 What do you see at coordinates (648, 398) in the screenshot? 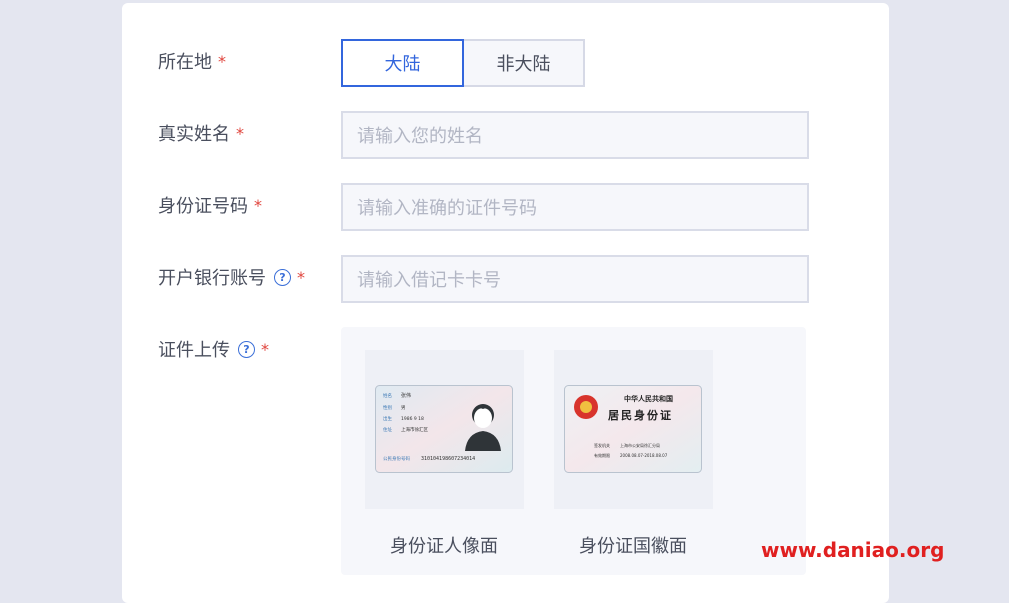
I see `svg-text: 中华人民共和国` at bounding box center [648, 398].